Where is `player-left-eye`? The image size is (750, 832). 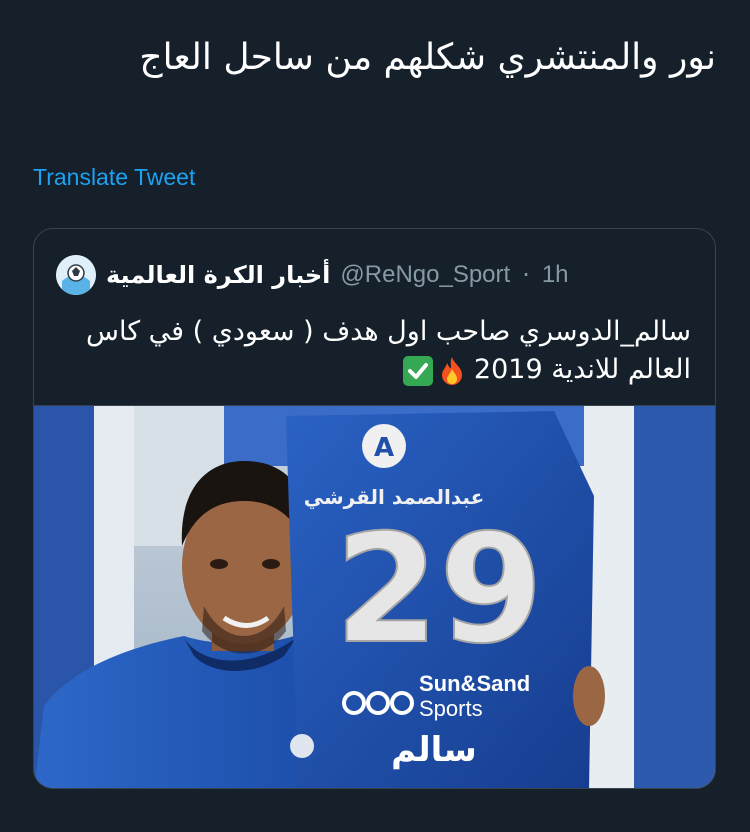 player-left-eye is located at coordinates (219, 564).